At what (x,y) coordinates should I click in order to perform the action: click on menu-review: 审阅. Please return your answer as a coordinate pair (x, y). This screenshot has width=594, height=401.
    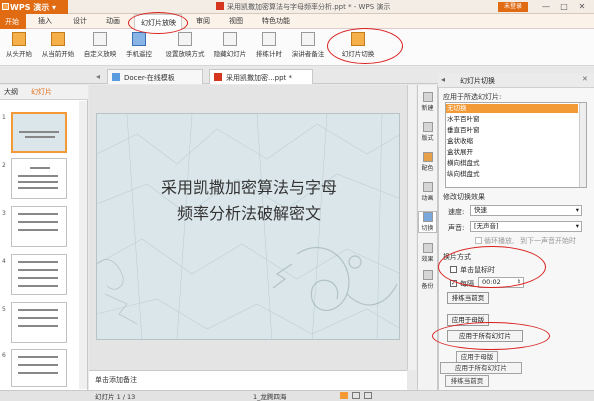
    Looking at the image, I should click on (203, 21).